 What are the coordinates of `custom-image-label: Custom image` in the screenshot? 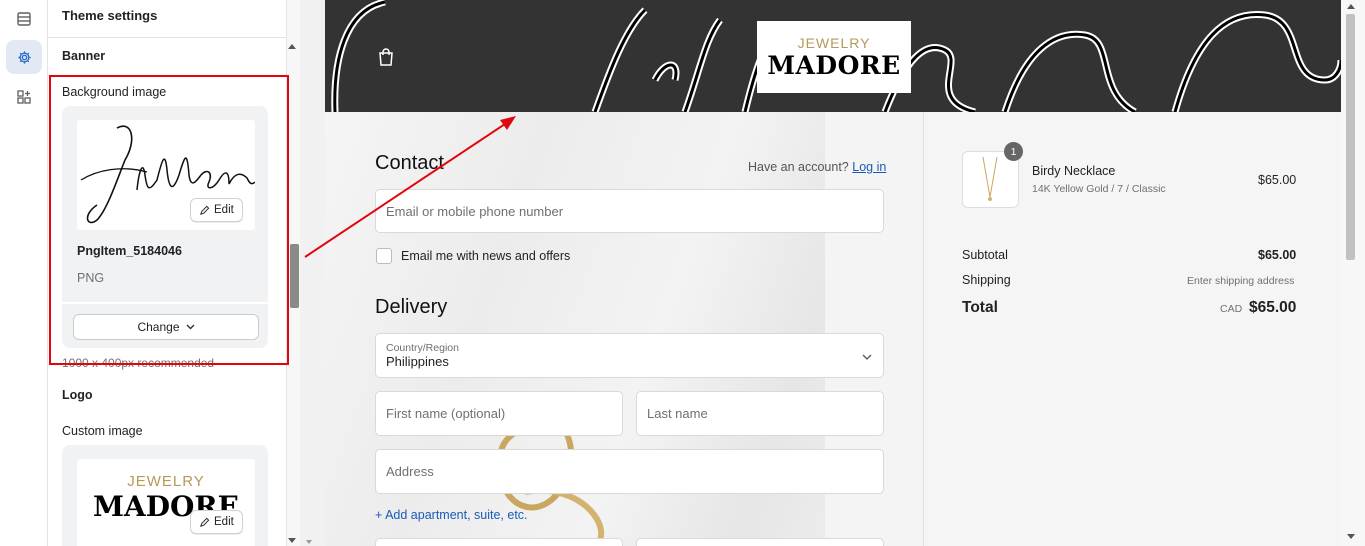 It's located at (102, 431).